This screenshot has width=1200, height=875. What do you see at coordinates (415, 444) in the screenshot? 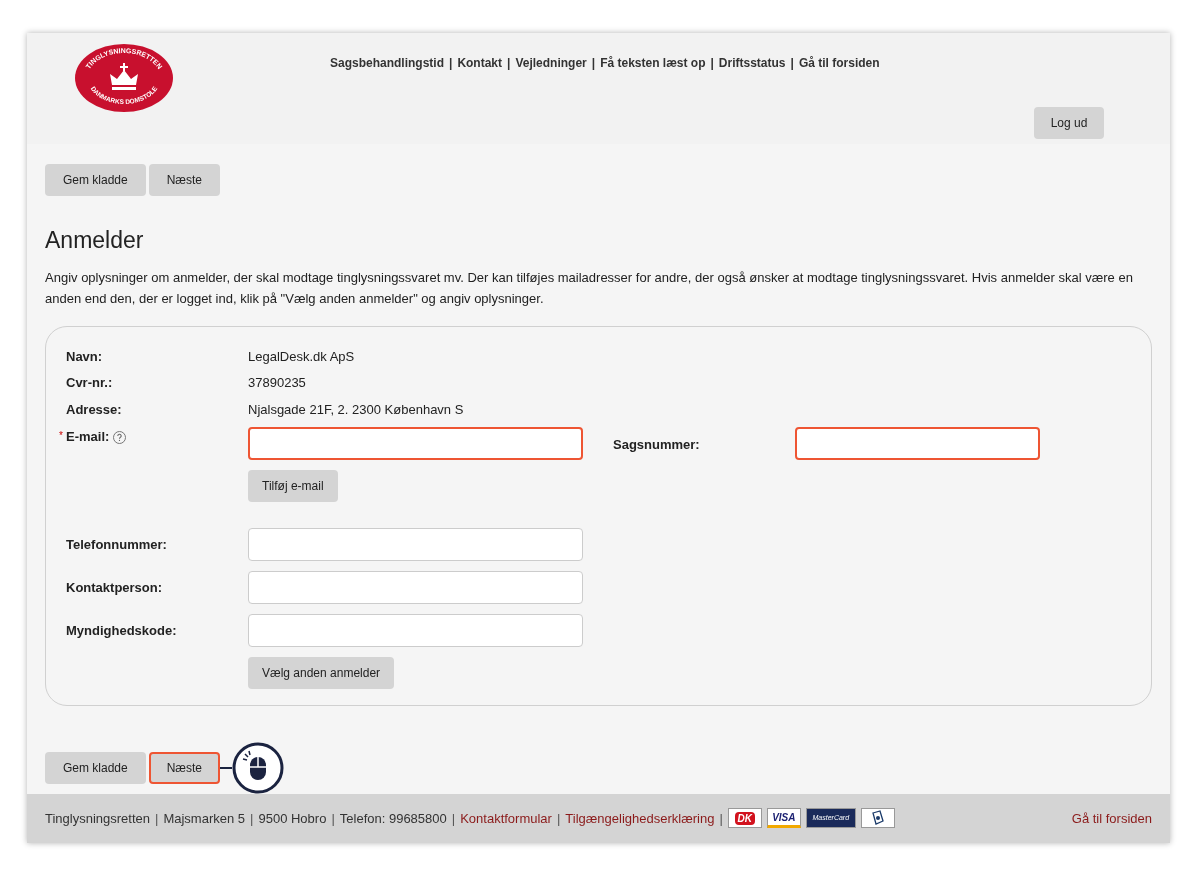
I see `email-input` at bounding box center [415, 444].